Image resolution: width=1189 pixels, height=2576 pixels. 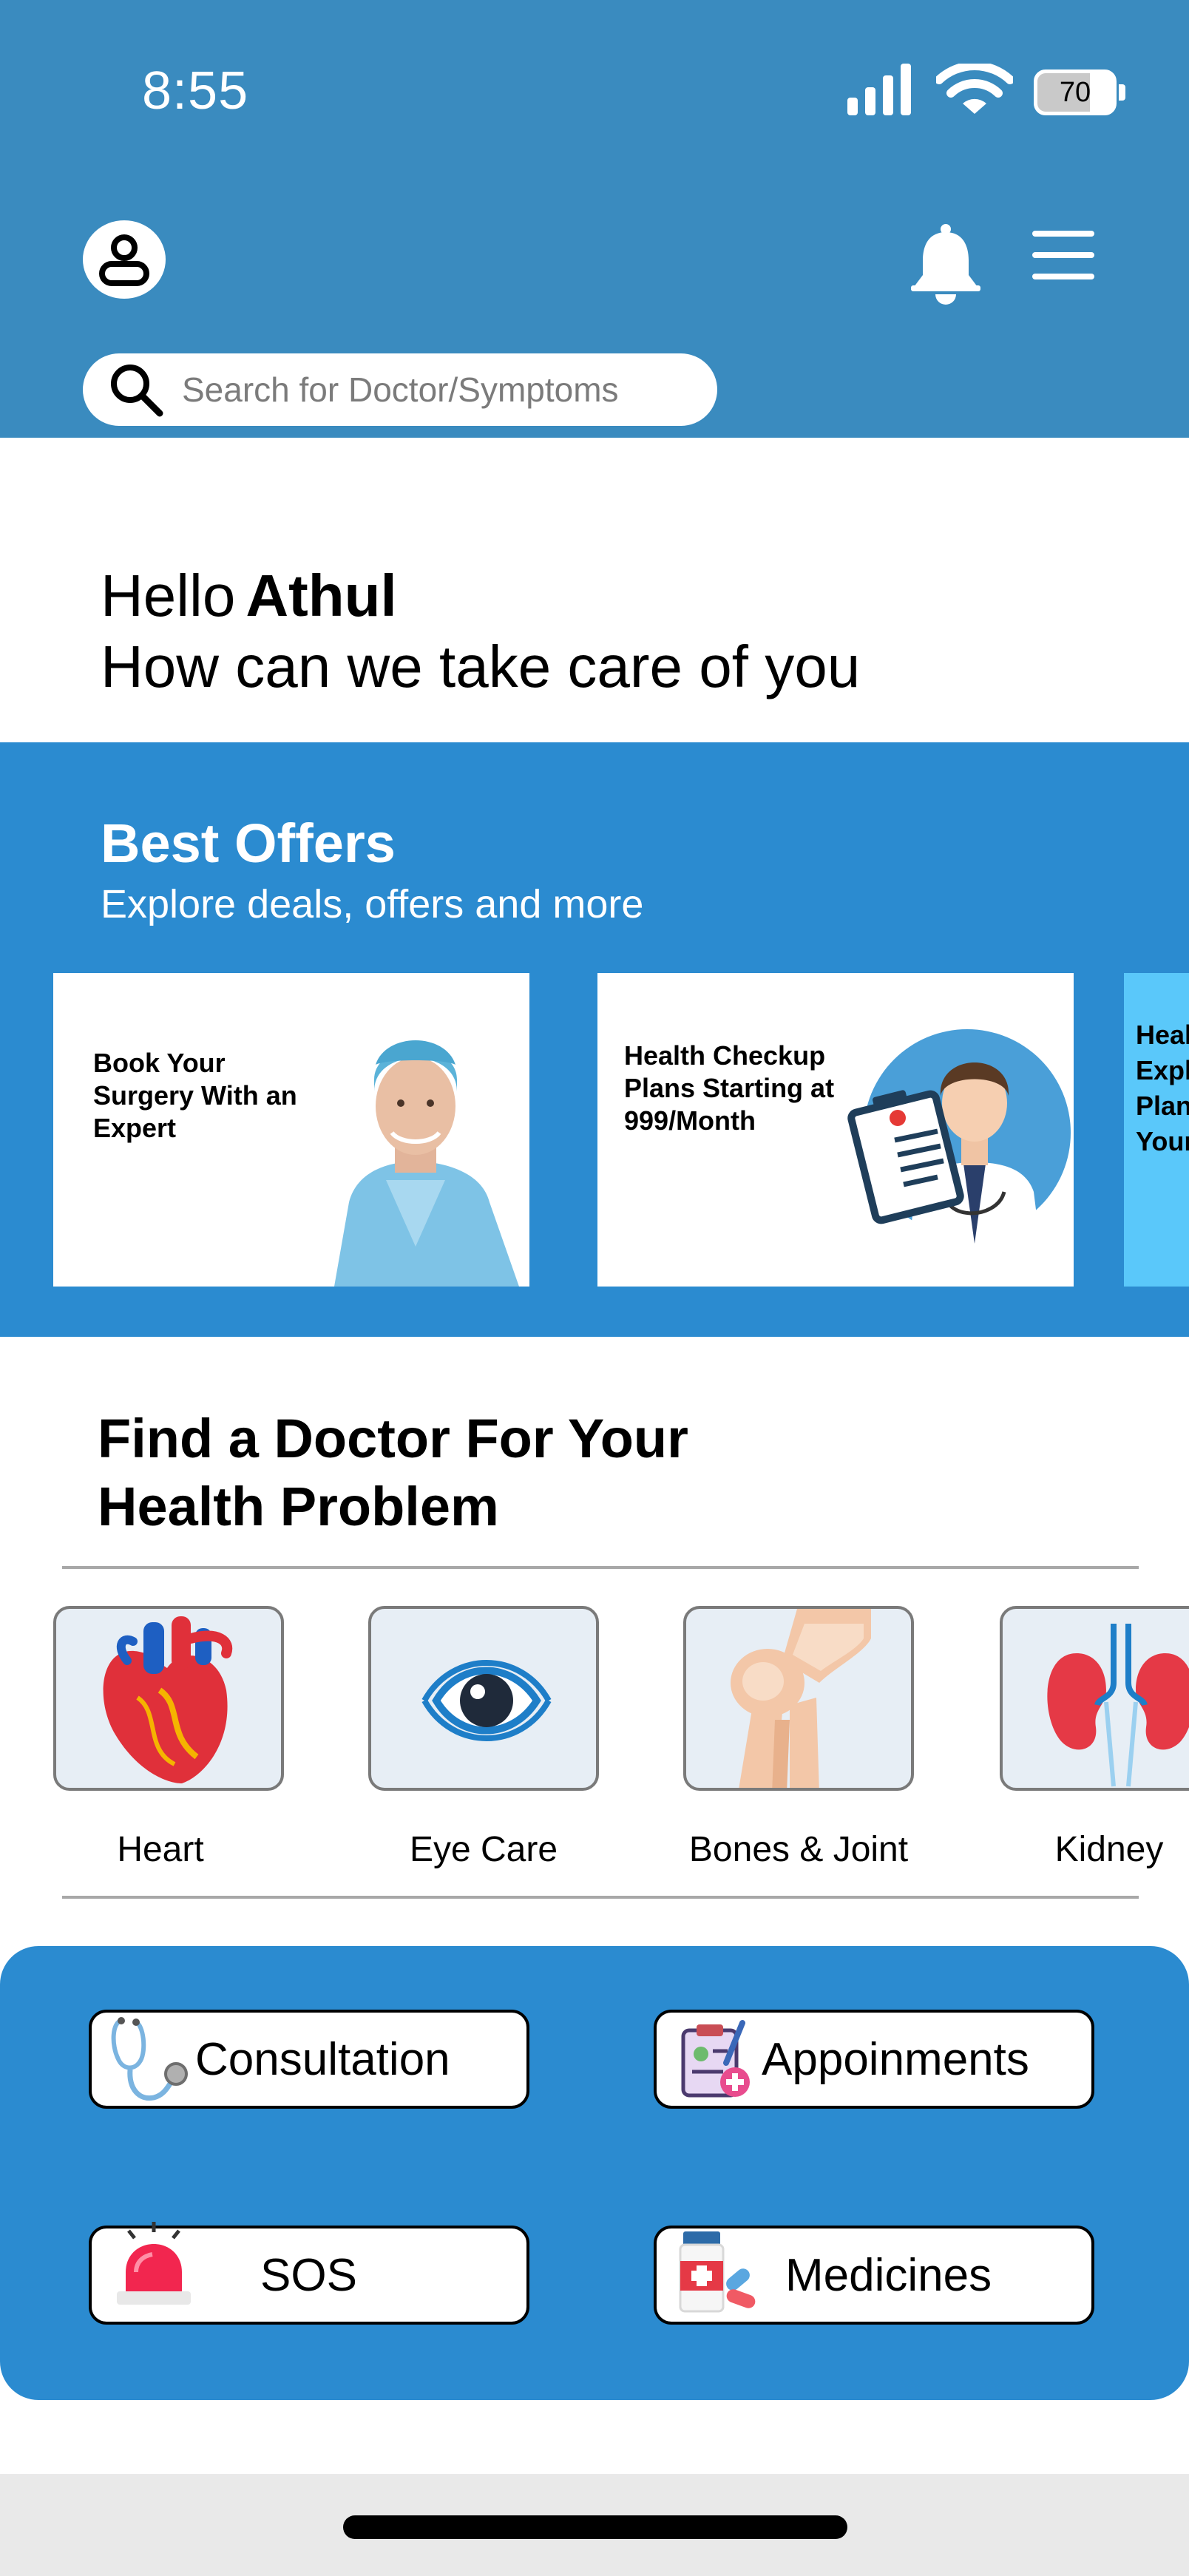 I want to click on search-bar, so click(x=400, y=389).